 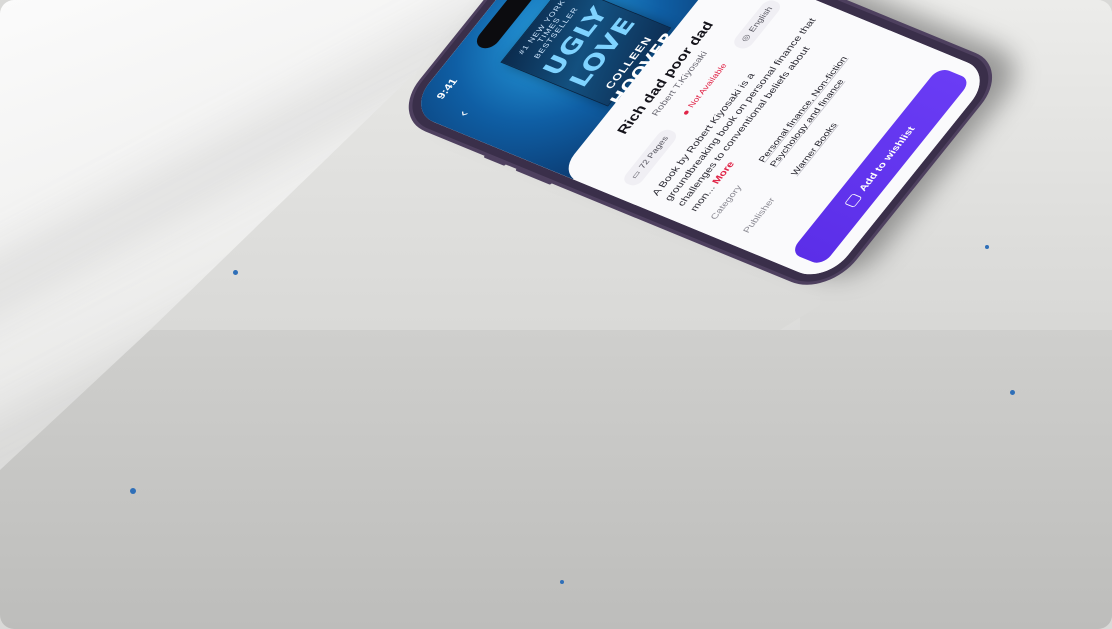 What do you see at coordinates (746, 38) in the screenshot?
I see `globe-icon: ◎` at bounding box center [746, 38].